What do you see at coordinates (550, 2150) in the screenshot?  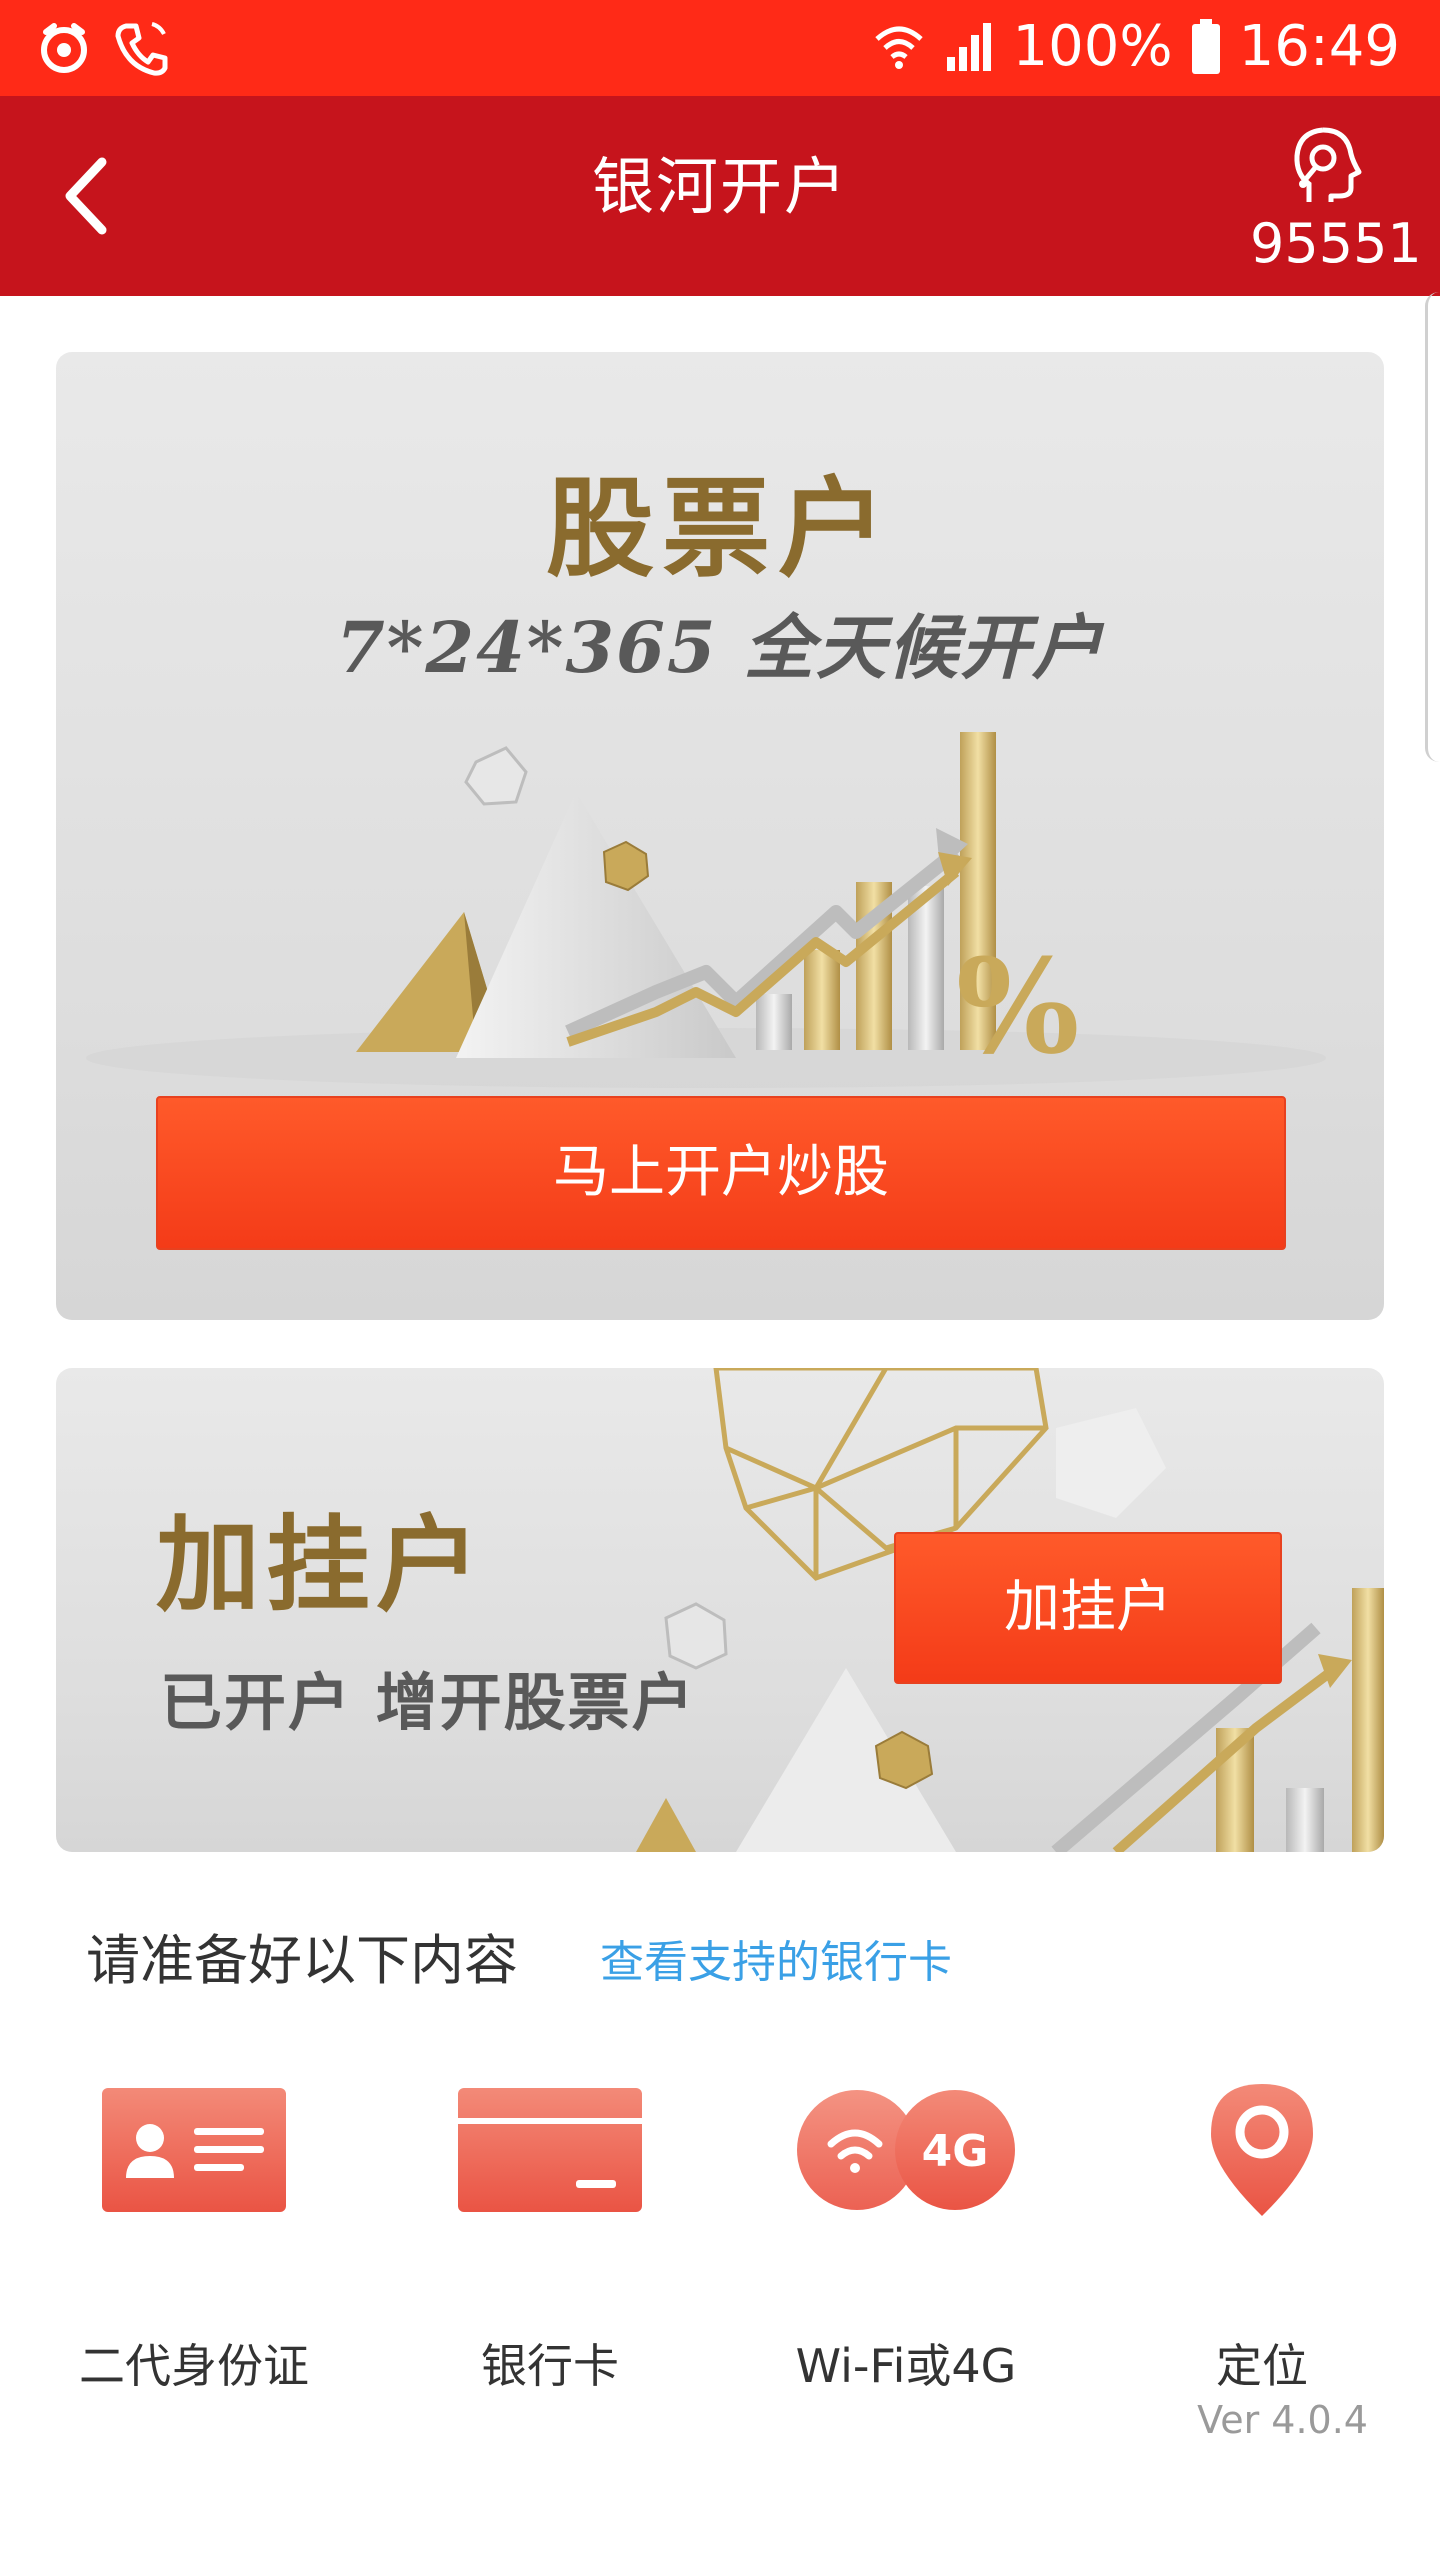 I see `bank-card-icon` at bounding box center [550, 2150].